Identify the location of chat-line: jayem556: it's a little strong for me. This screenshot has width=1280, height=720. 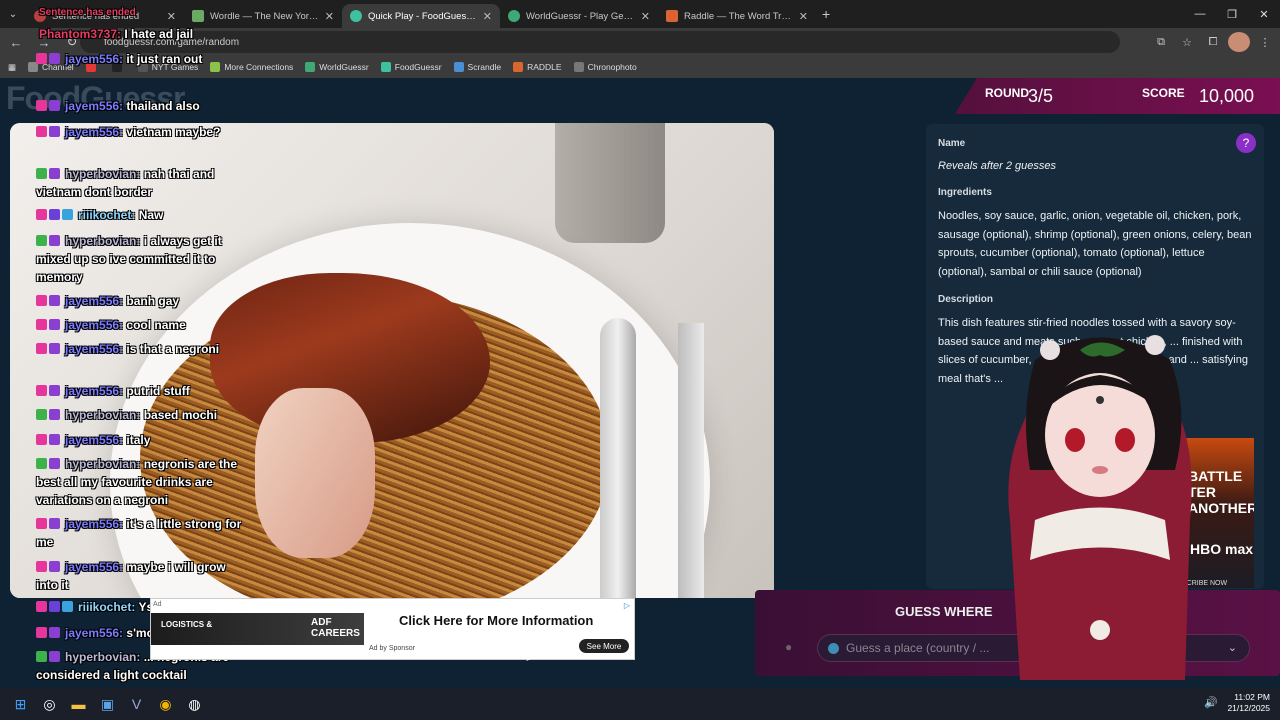
(143, 533).